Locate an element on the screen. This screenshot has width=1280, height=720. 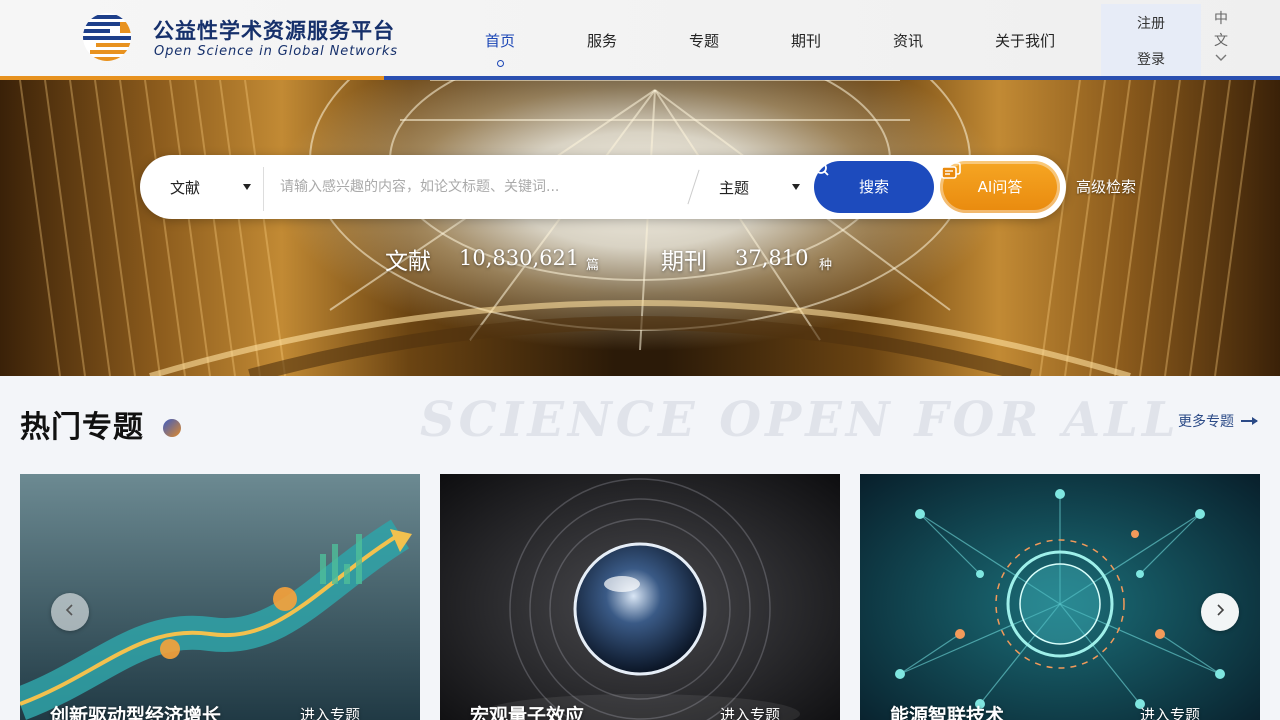
topic-card-title: 创新驱动型经济增长 is located at coordinates (136, 712).